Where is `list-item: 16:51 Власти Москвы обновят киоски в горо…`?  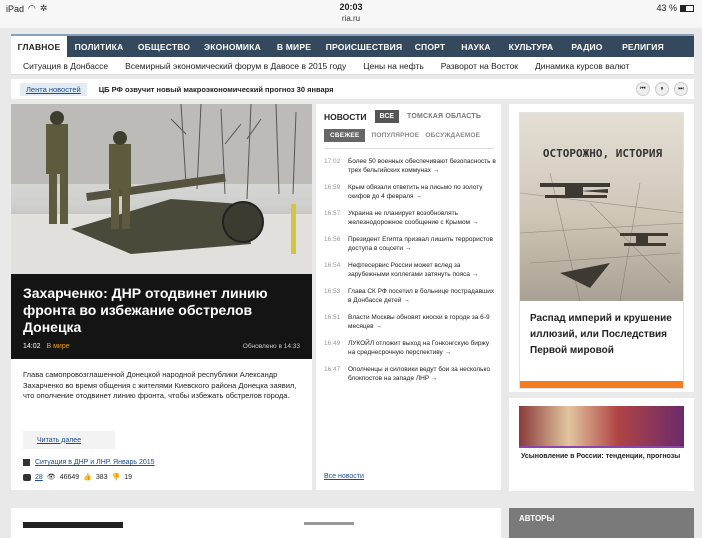
list-item: 16:51 Власти Москвы обновят киоски в горо… is located at coordinates (410, 322).